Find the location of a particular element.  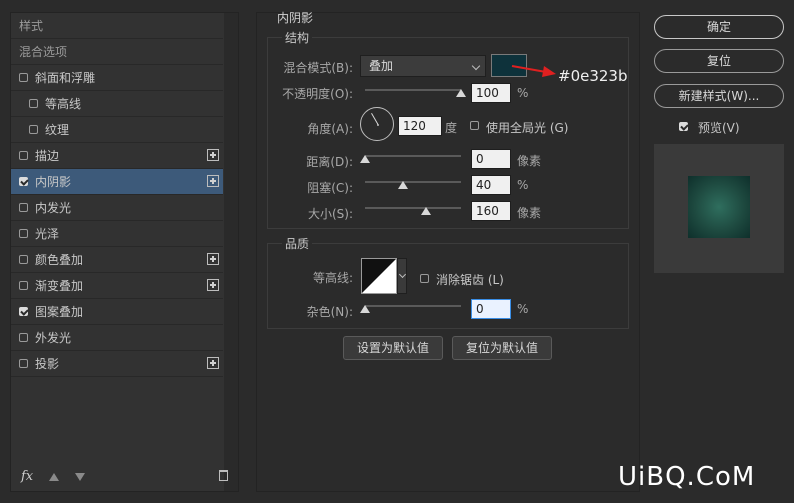

opacity-unit: % is located at coordinates (523, 93).